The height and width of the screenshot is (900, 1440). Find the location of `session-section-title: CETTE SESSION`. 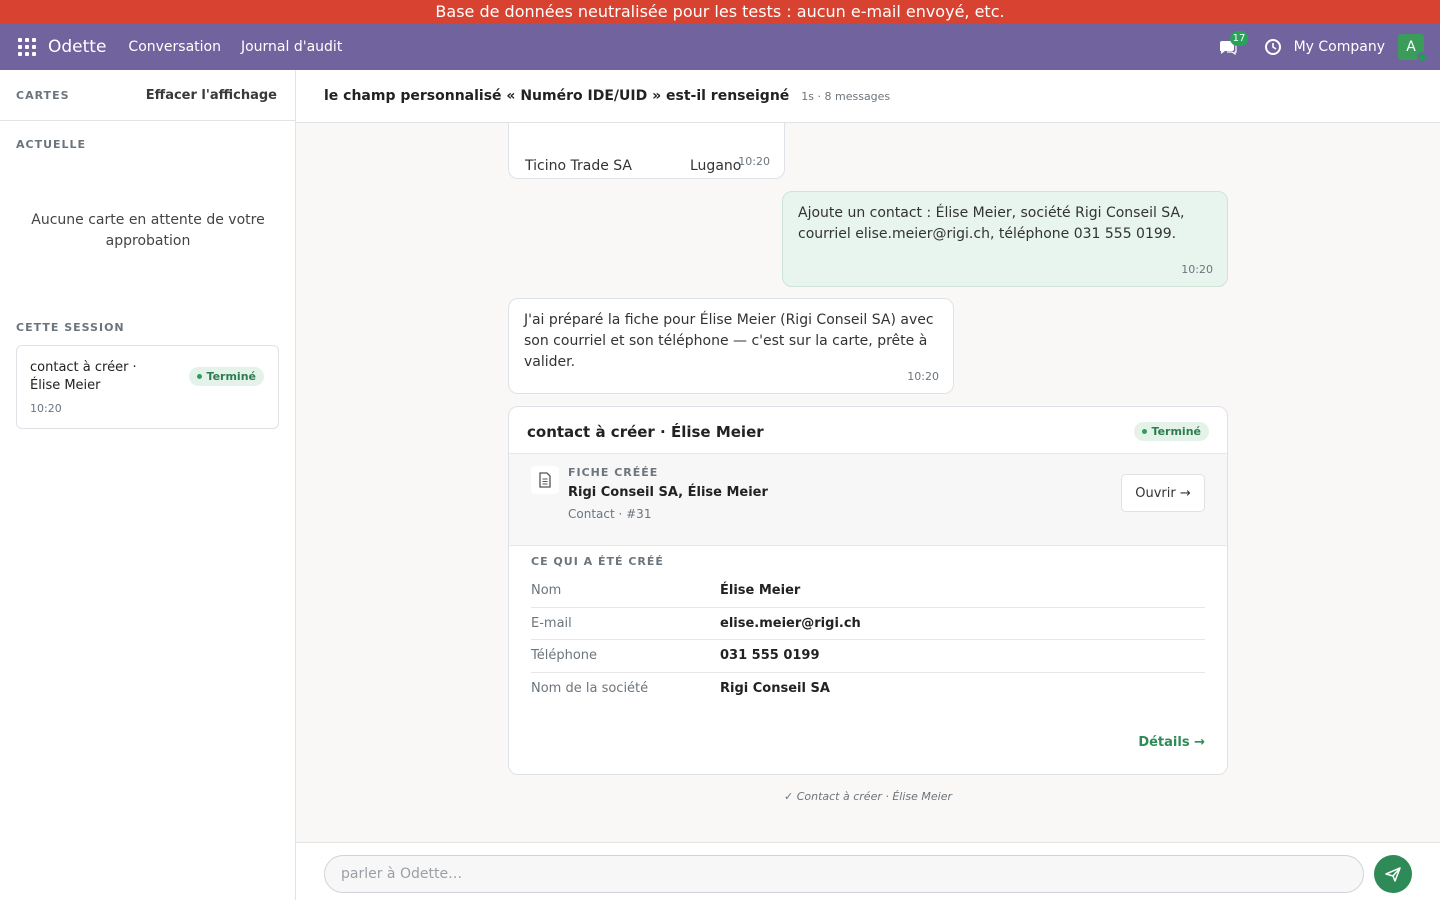

session-section-title: CETTE SESSION is located at coordinates (70, 327).